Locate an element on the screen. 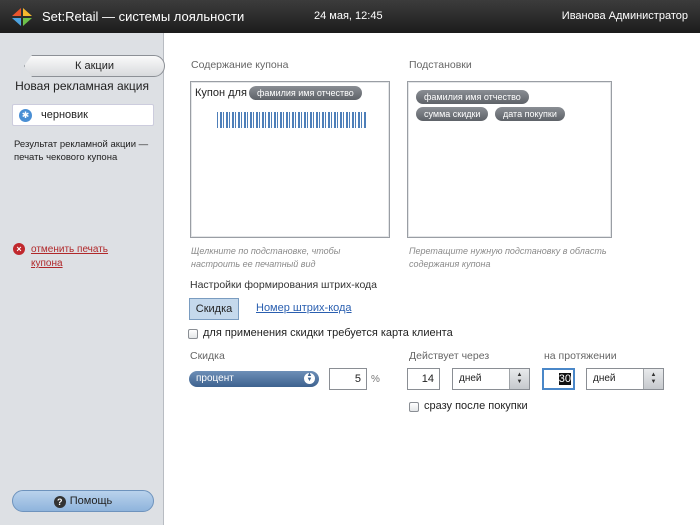 The width and height of the screenshot is (700, 525). duration-input: 30 is located at coordinates (558, 379).